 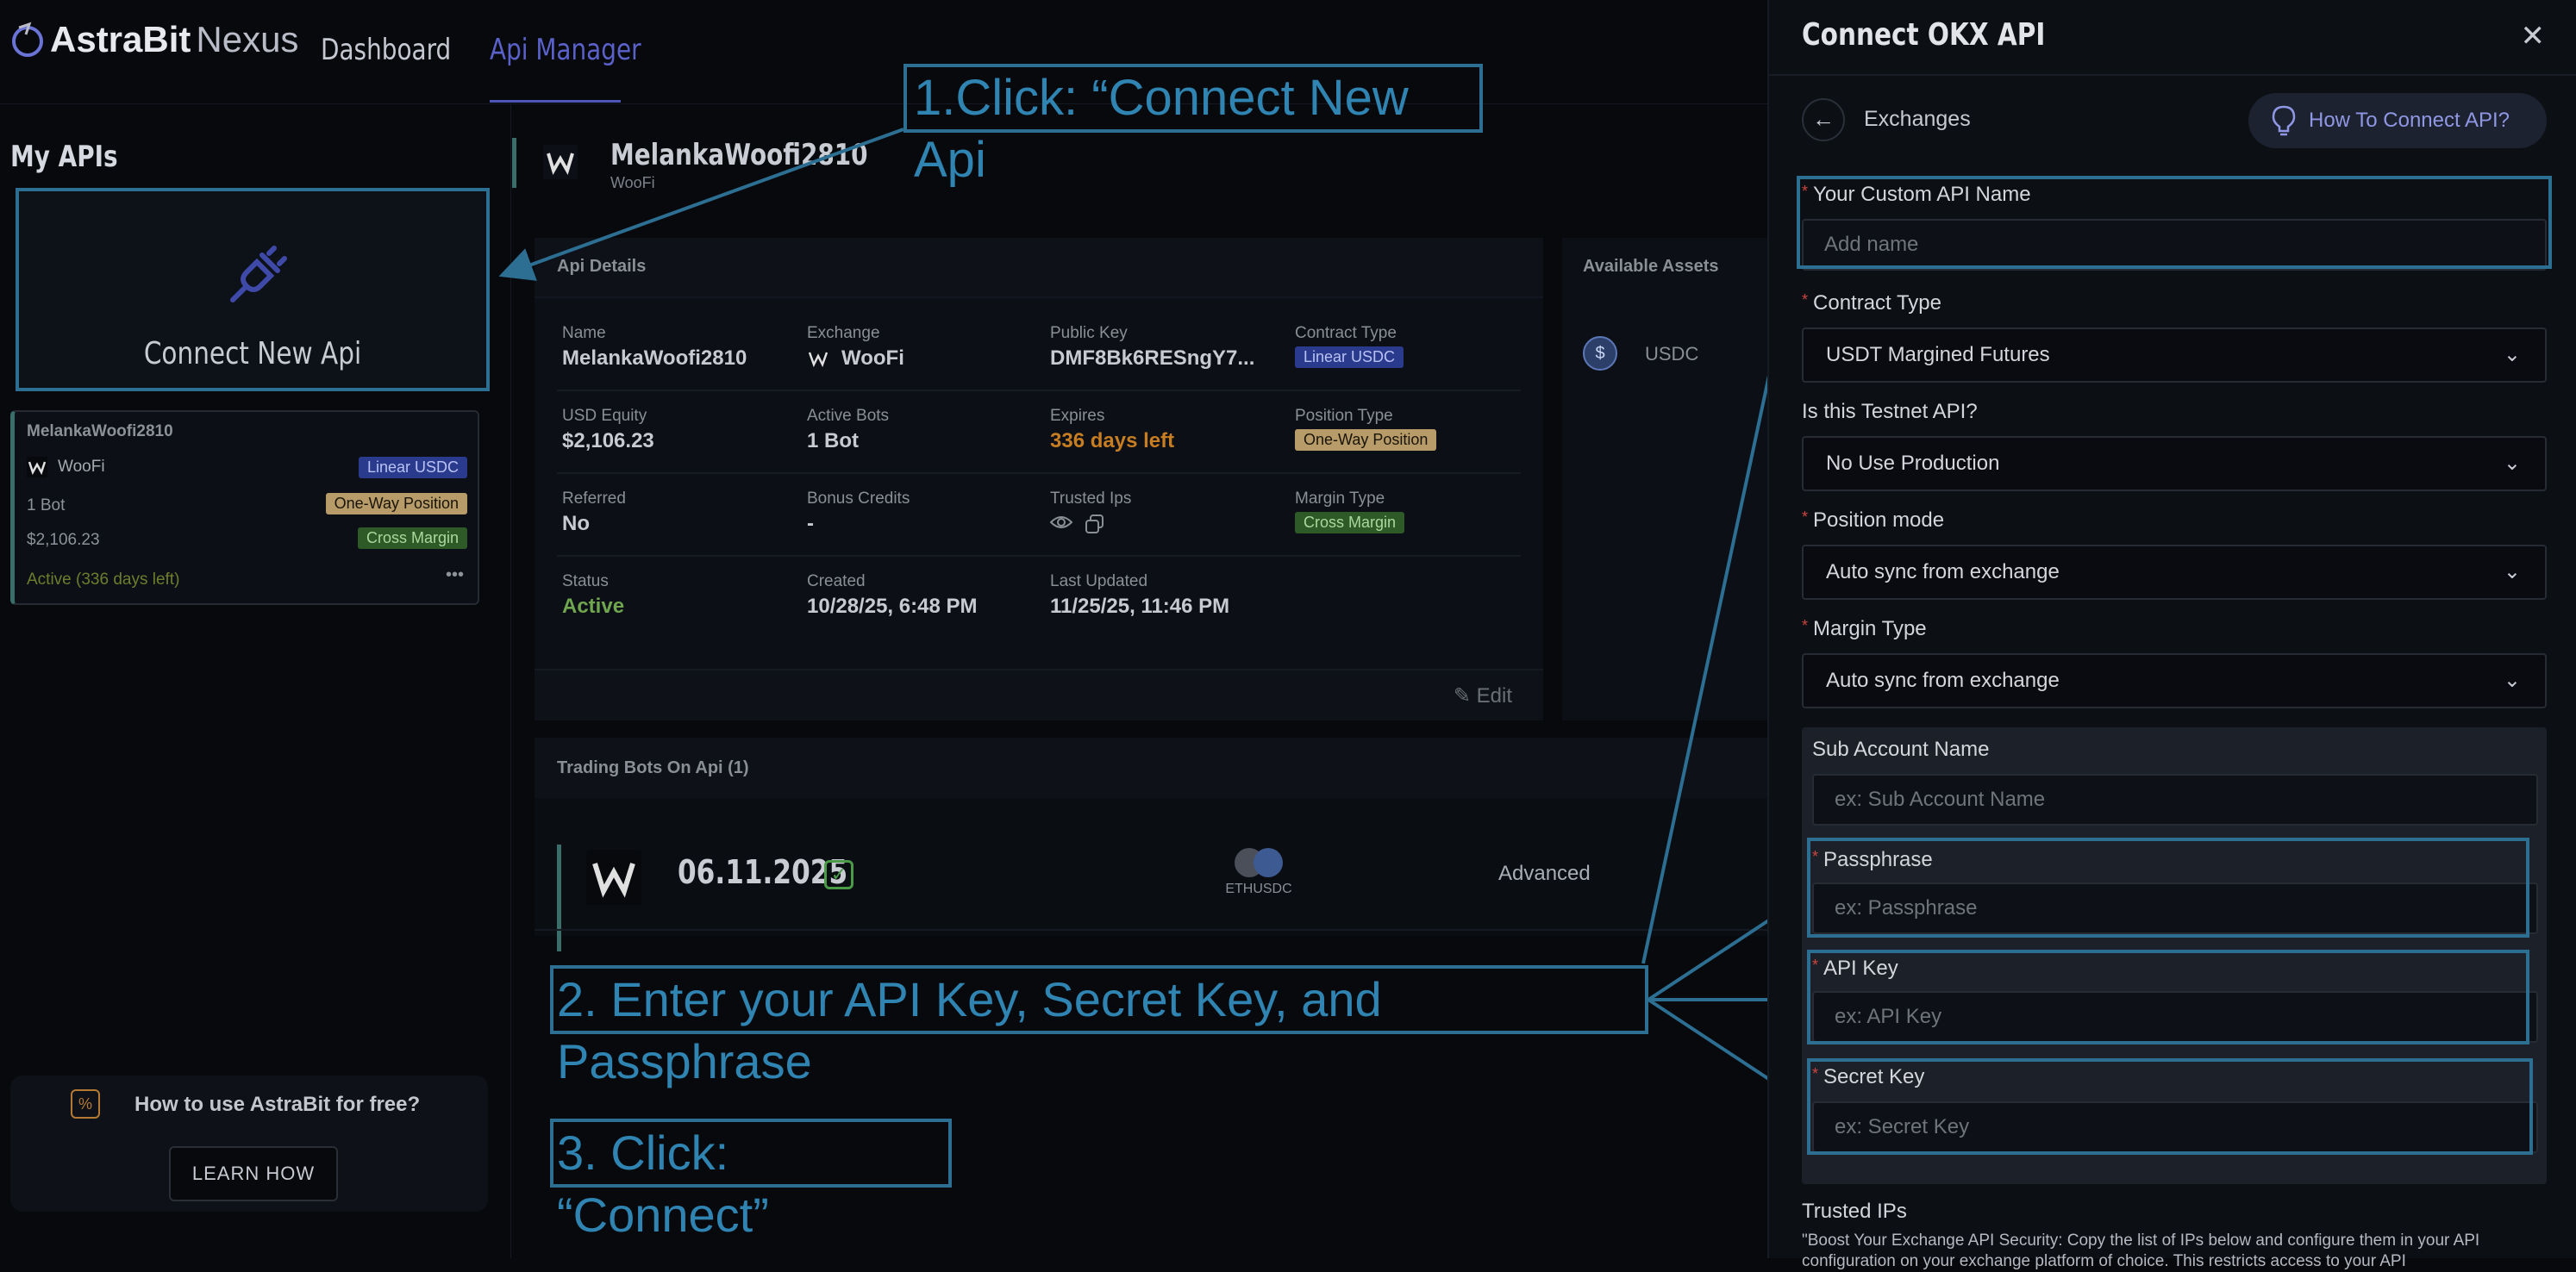 What do you see at coordinates (1061, 523) in the screenshot?
I see `eye-icon` at bounding box center [1061, 523].